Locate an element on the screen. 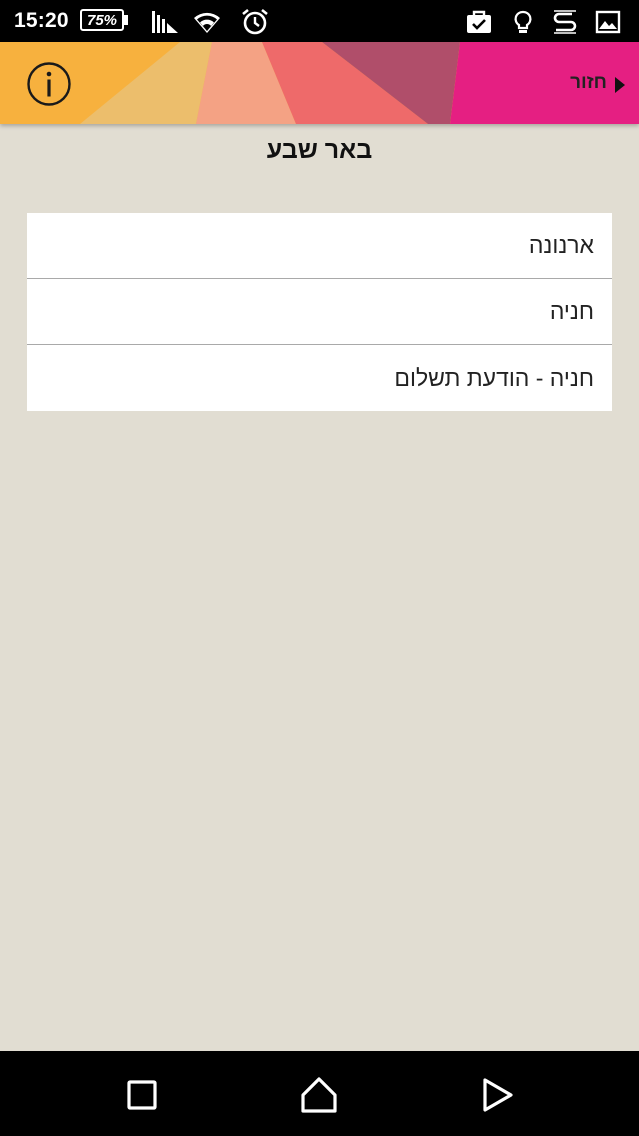  recent-apps-icon is located at coordinates (142, 1095).